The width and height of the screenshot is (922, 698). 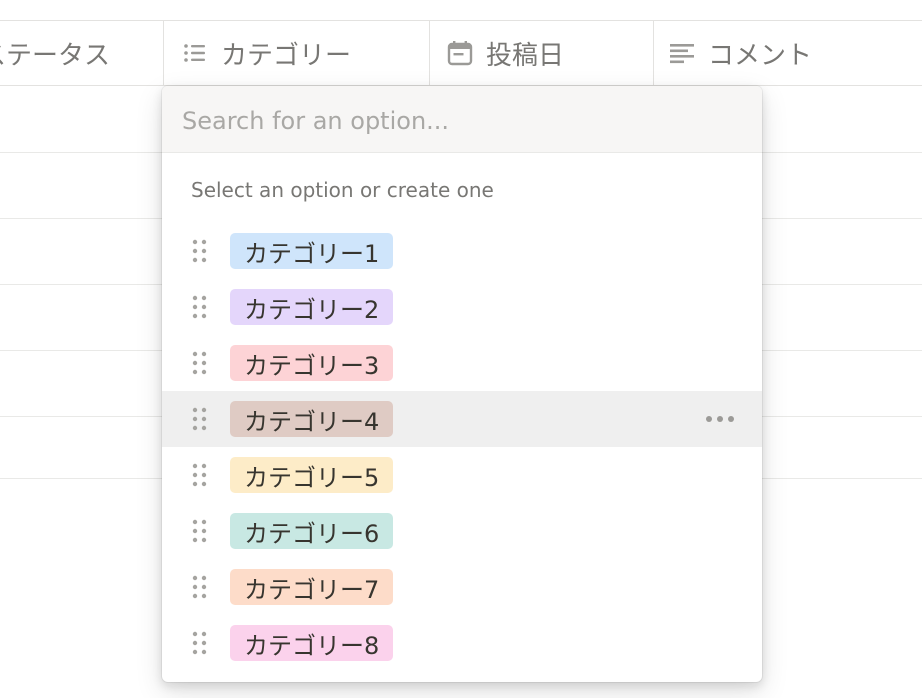 What do you see at coordinates (55, 55) in the screenshot?
I see `column-header-label: ステータス` at bounding box center [55, 55].